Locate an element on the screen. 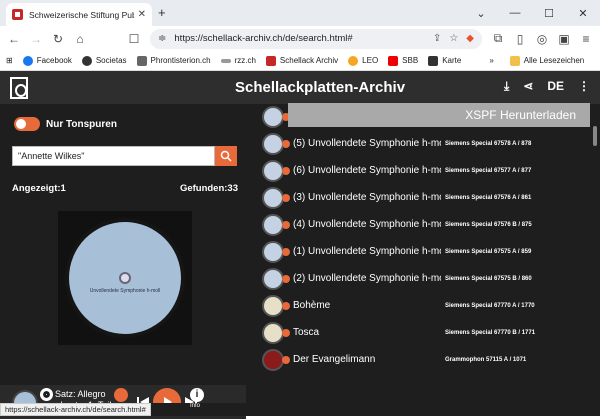 Image resolution: width=600 pixels, height=419 pixels. search-input: "Annette Wilkes" is located at coordinates (113, 156).